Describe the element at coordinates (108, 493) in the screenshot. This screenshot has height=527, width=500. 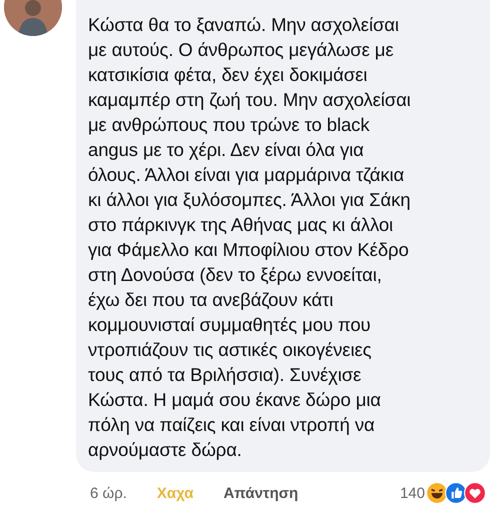
I see `timestamp: 6 ώρ.` at that location.